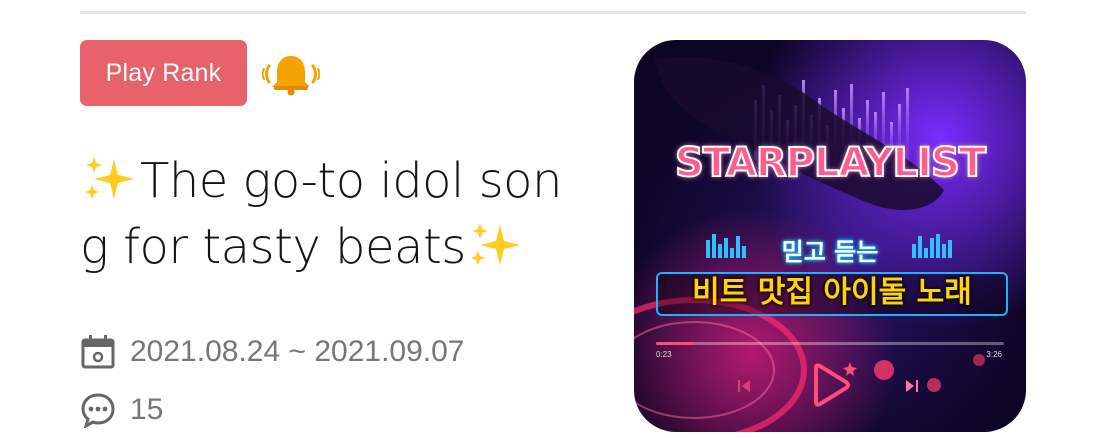  I want to click on title-line-1: The go-to idol son, so click(351, 181).